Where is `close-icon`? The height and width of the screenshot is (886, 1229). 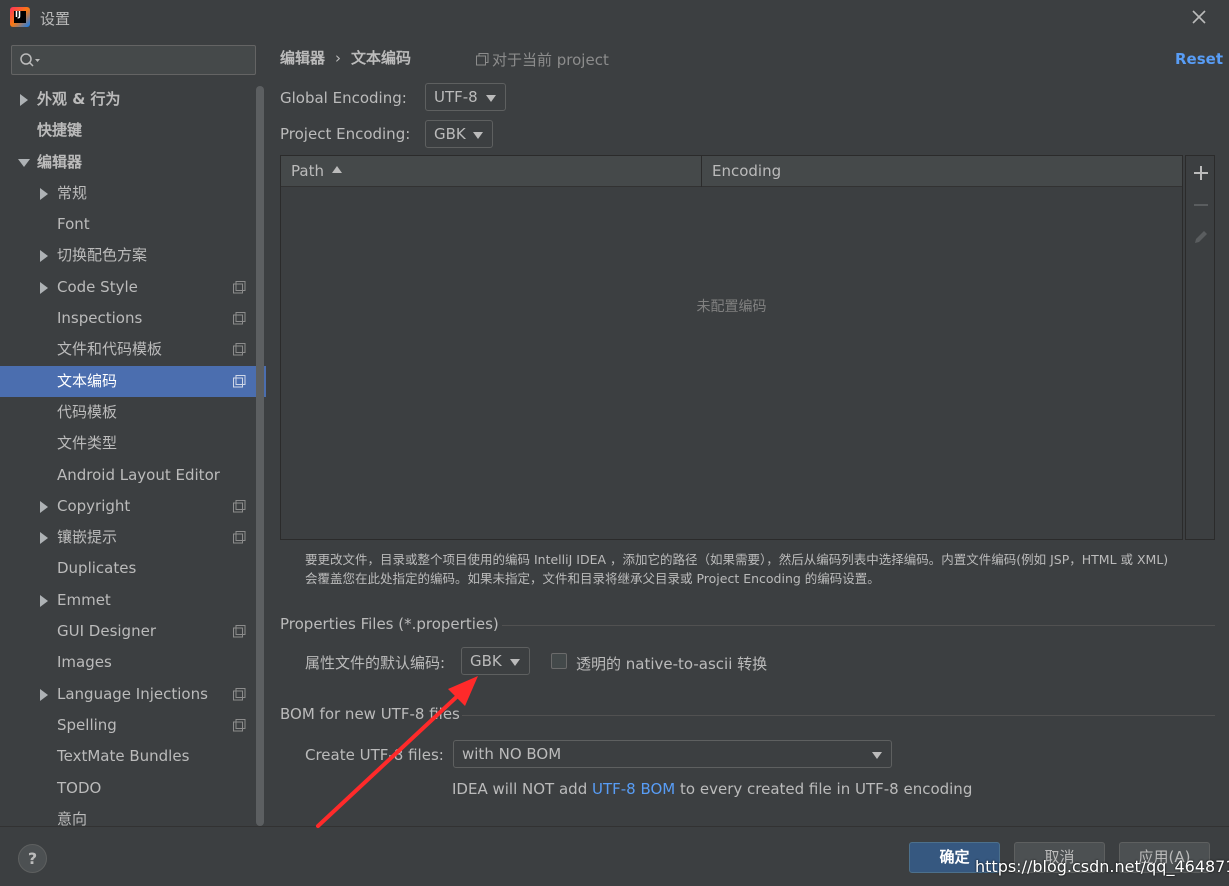
close-icon is located at coordinates (1199, 17).